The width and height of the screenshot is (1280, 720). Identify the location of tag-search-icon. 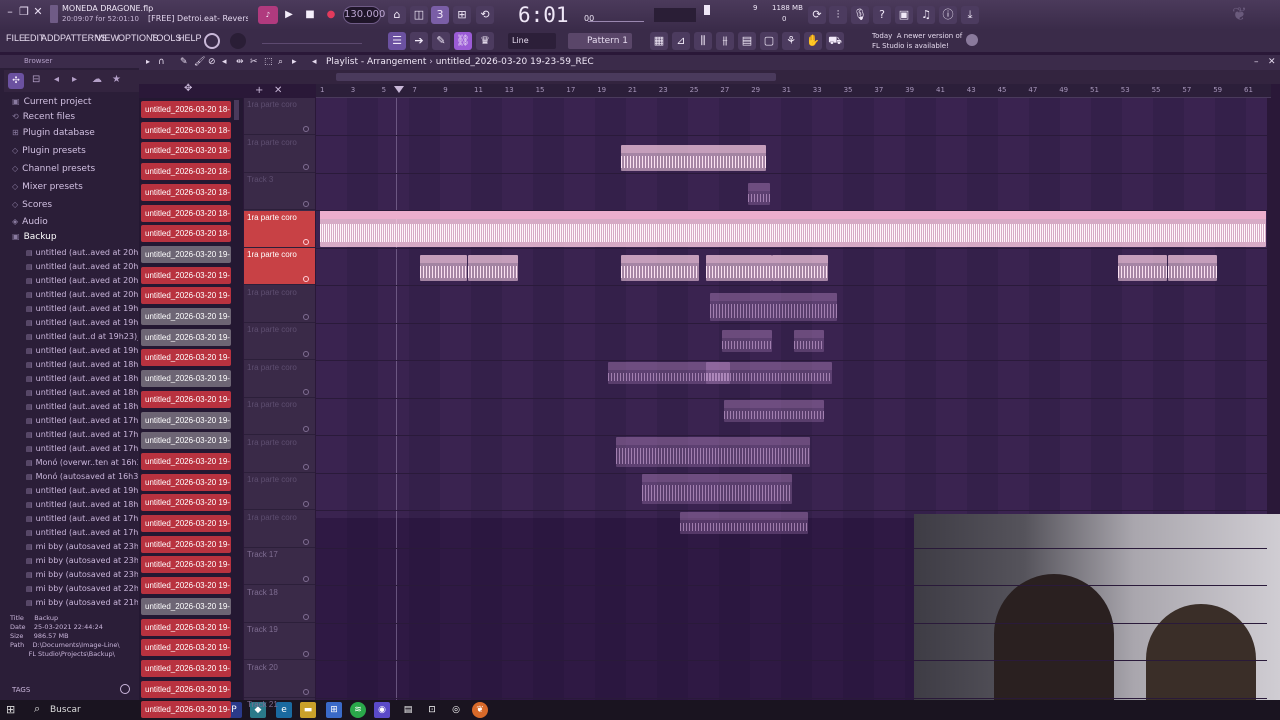
(125, 689).